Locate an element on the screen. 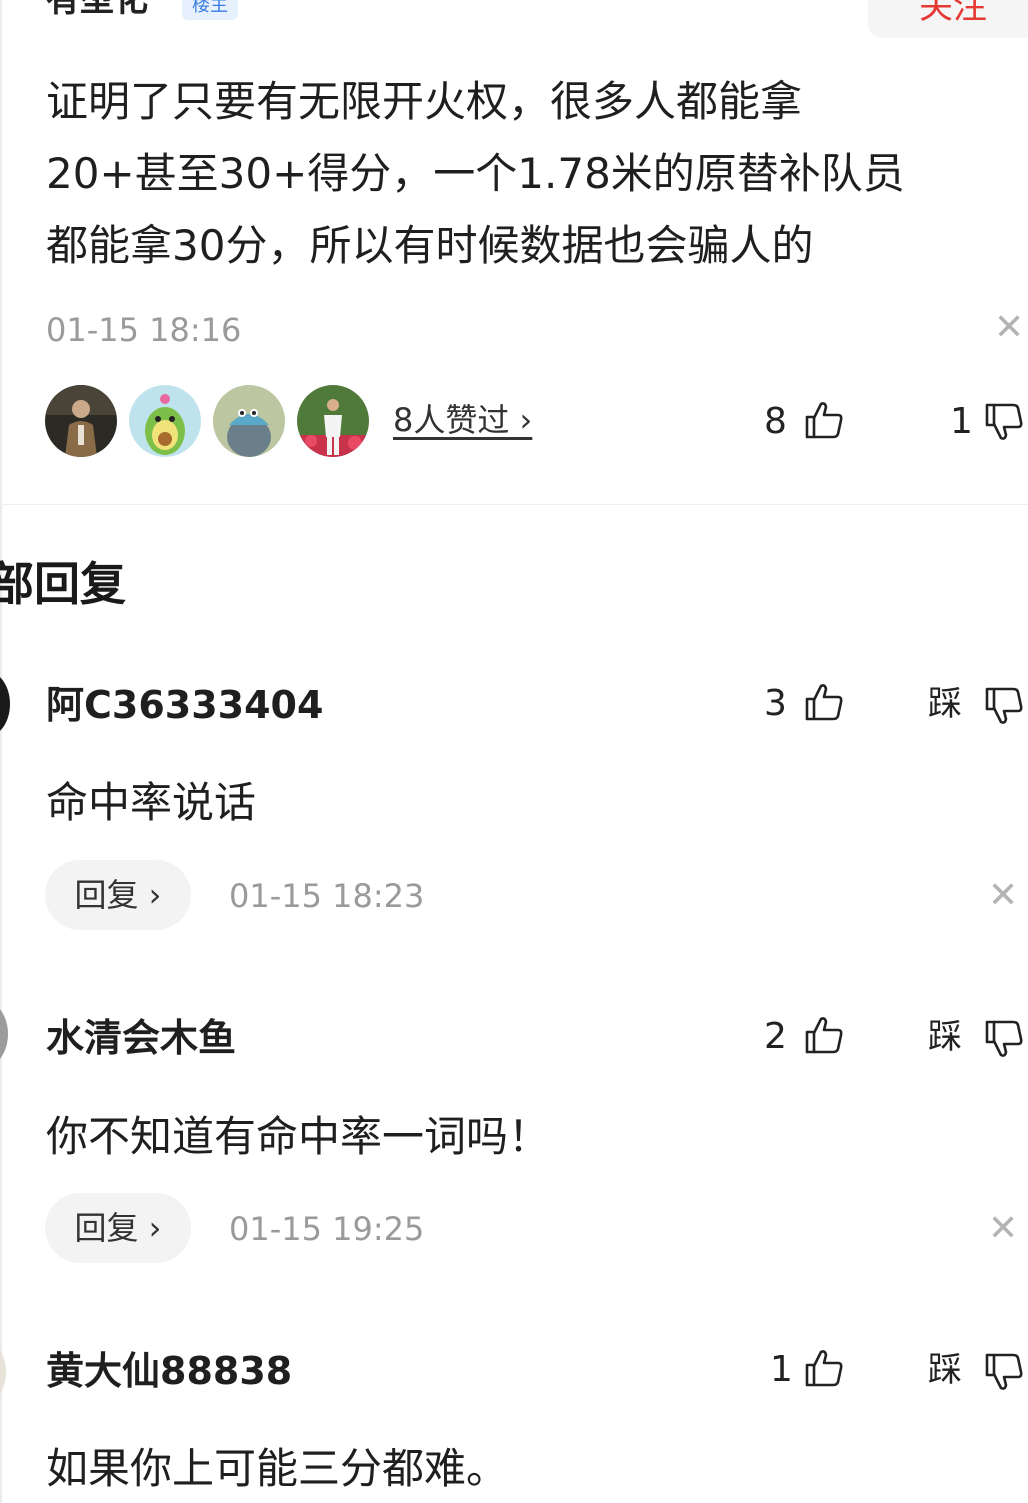 Image resolution: width=1028 pixels, height=1503 pixels. replies-section-title: 部回复 is located at coordinates (63, 584).